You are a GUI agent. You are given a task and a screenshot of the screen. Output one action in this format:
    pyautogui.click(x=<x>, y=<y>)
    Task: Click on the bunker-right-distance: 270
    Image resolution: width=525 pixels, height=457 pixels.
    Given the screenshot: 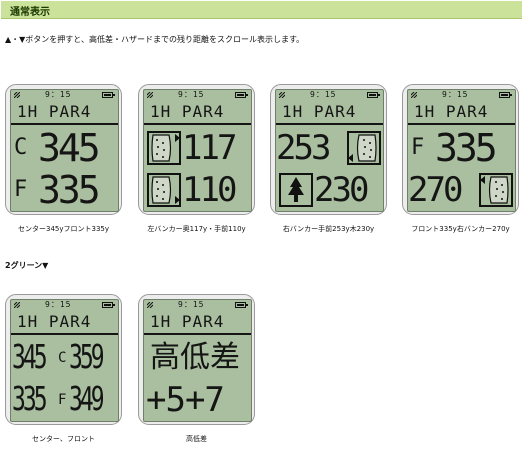 What is the action you would take?
    pyautogui.click(x=435, y=190)
    